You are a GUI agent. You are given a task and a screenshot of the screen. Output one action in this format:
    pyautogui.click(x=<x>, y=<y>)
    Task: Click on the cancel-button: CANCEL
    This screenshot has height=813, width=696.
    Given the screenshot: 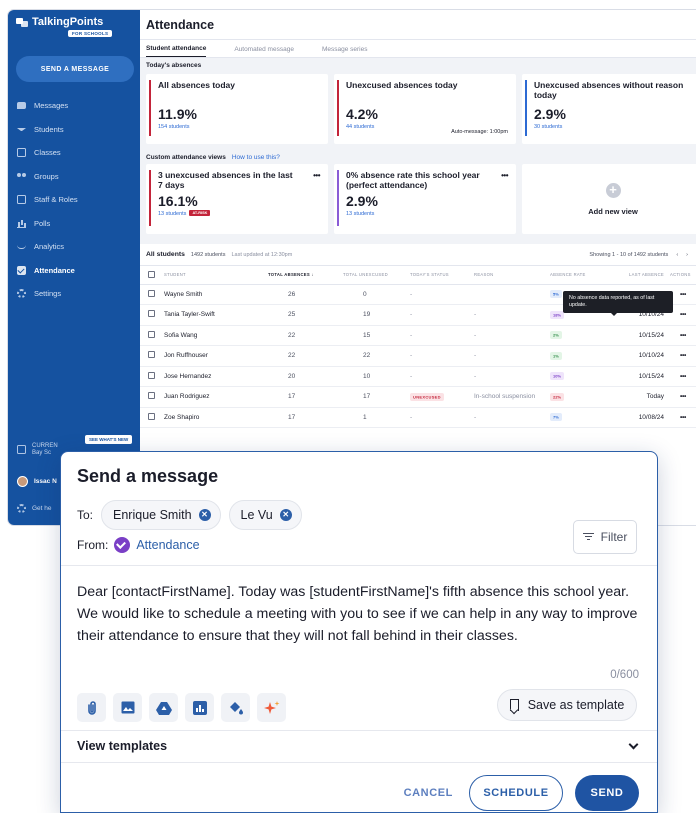 What is the action you would take?
    pyautogui.click(x=428, y=793)
    